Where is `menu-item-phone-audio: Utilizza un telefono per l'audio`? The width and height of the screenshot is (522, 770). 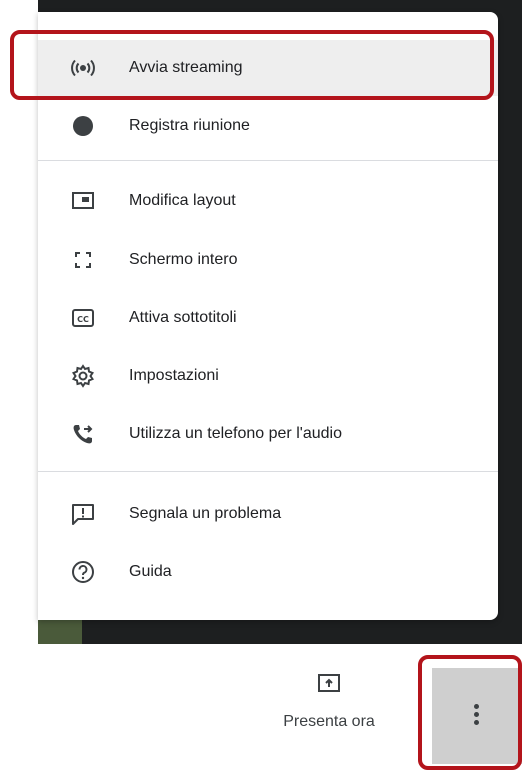 menu-item-phone-audio: Utilizza un telefono per l'audio is located at coordinates (268, 434).